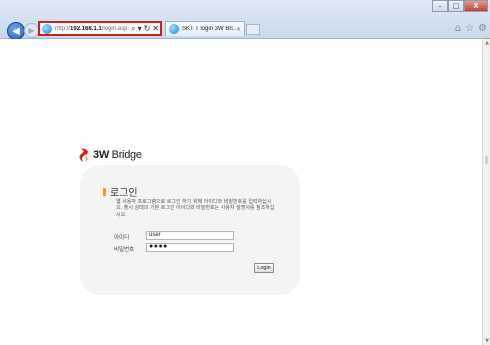 The height and width of the screenshot is (345, 490). Describe the element at coordinates (114, 28) in the screenshot. I see `url-path: /login.asp` at that location.